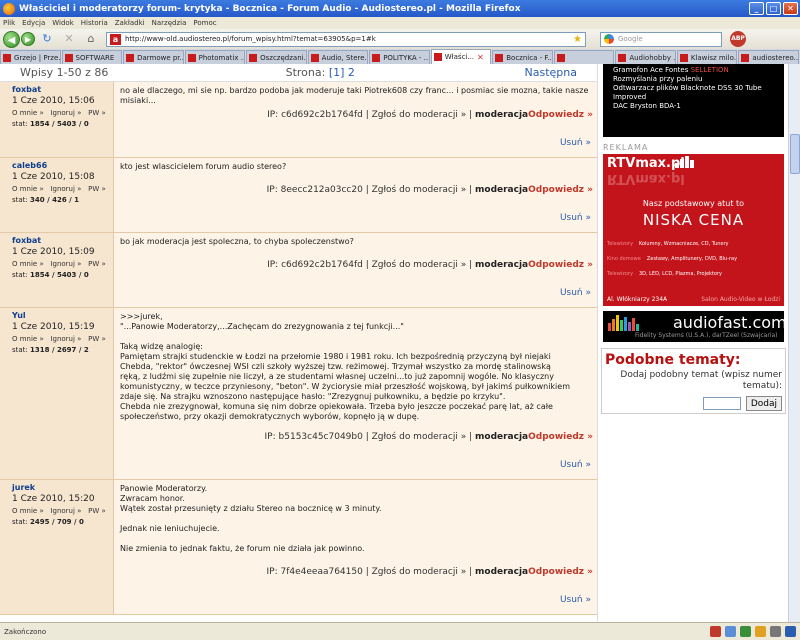 The height and width of the screenshot is (640, 800). Describe the element at coordinates (795, 154) in the screenshot. I see `scrollbar-thumb` at that location.